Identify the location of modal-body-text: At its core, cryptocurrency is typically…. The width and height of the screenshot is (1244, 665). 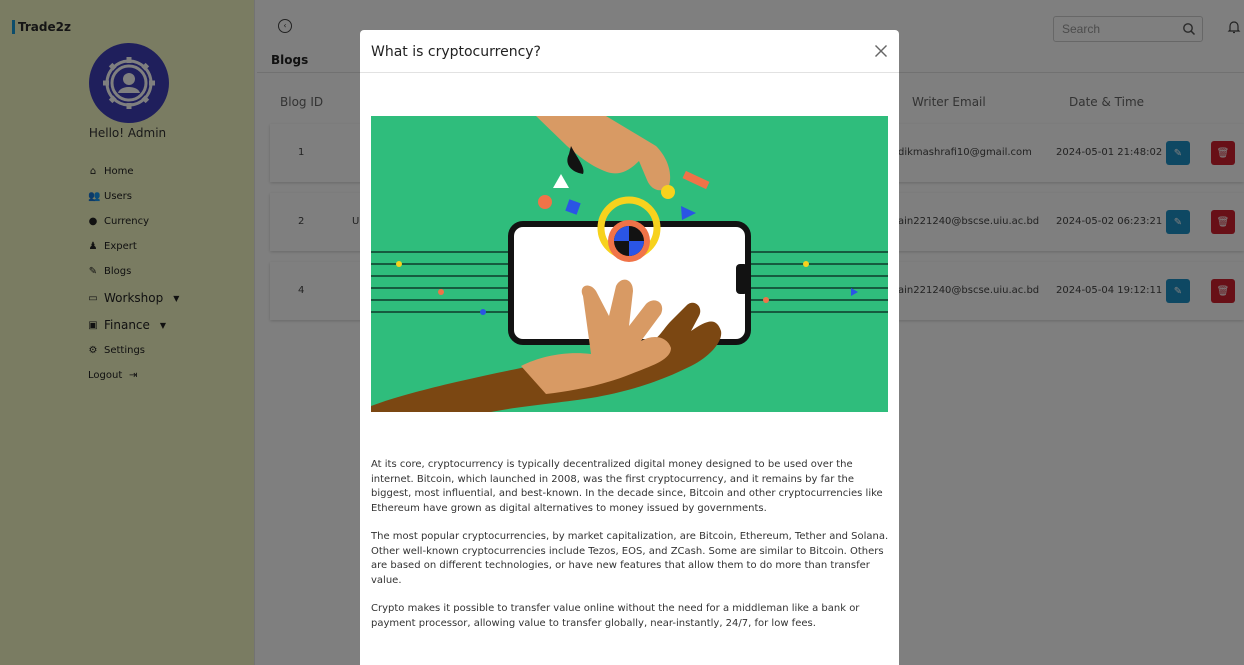
(631, 551).